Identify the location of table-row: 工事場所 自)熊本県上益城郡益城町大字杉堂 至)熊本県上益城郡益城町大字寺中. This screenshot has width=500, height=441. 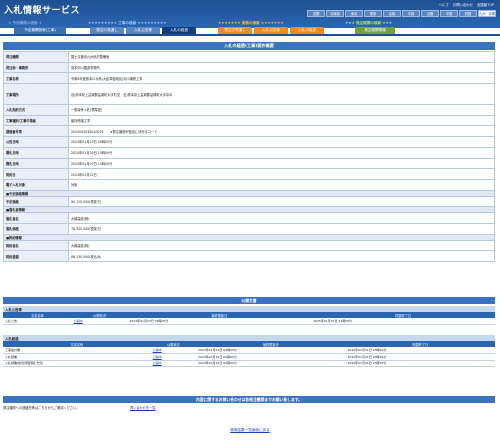
(249, 94).